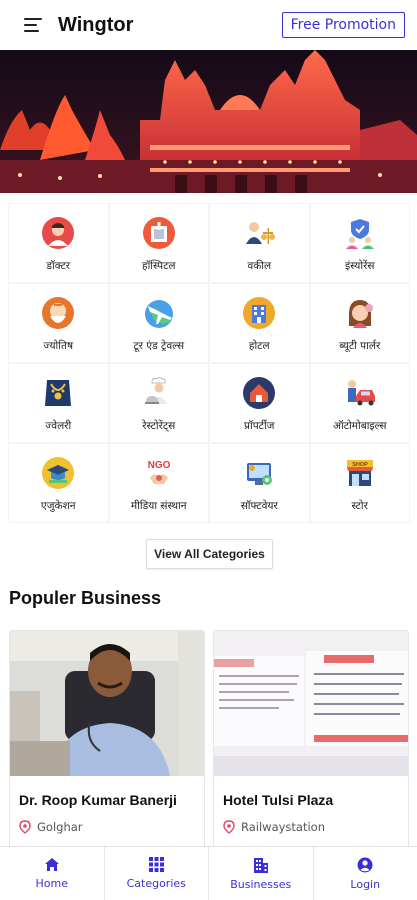 The width and height of the screenshot is (417, 900). I want to click on category-insurance: इंस्योरेंस, so click(359, 243).